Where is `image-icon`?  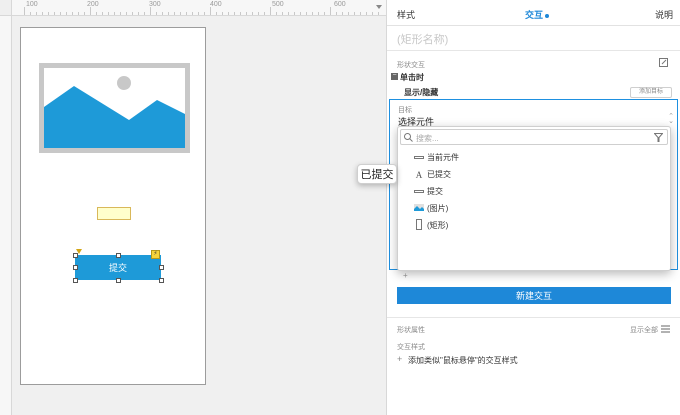 image-icon is located at coordinates (419, 208).